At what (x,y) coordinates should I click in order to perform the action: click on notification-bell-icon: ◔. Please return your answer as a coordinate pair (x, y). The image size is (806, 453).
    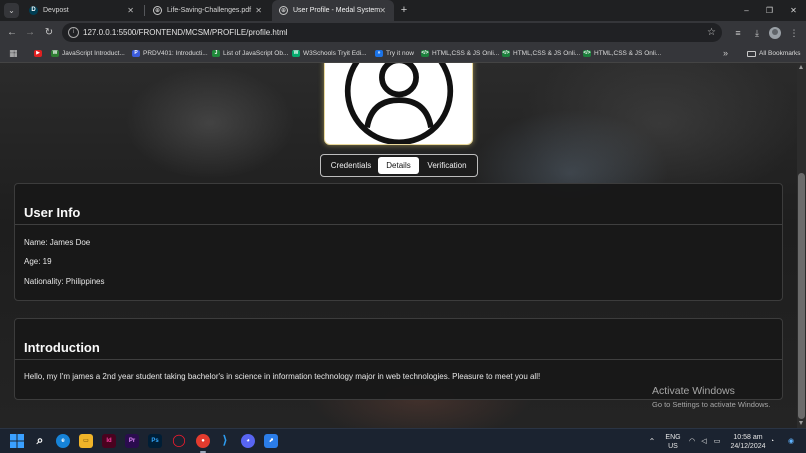
    Looking at the image, I should click on (772, 441).